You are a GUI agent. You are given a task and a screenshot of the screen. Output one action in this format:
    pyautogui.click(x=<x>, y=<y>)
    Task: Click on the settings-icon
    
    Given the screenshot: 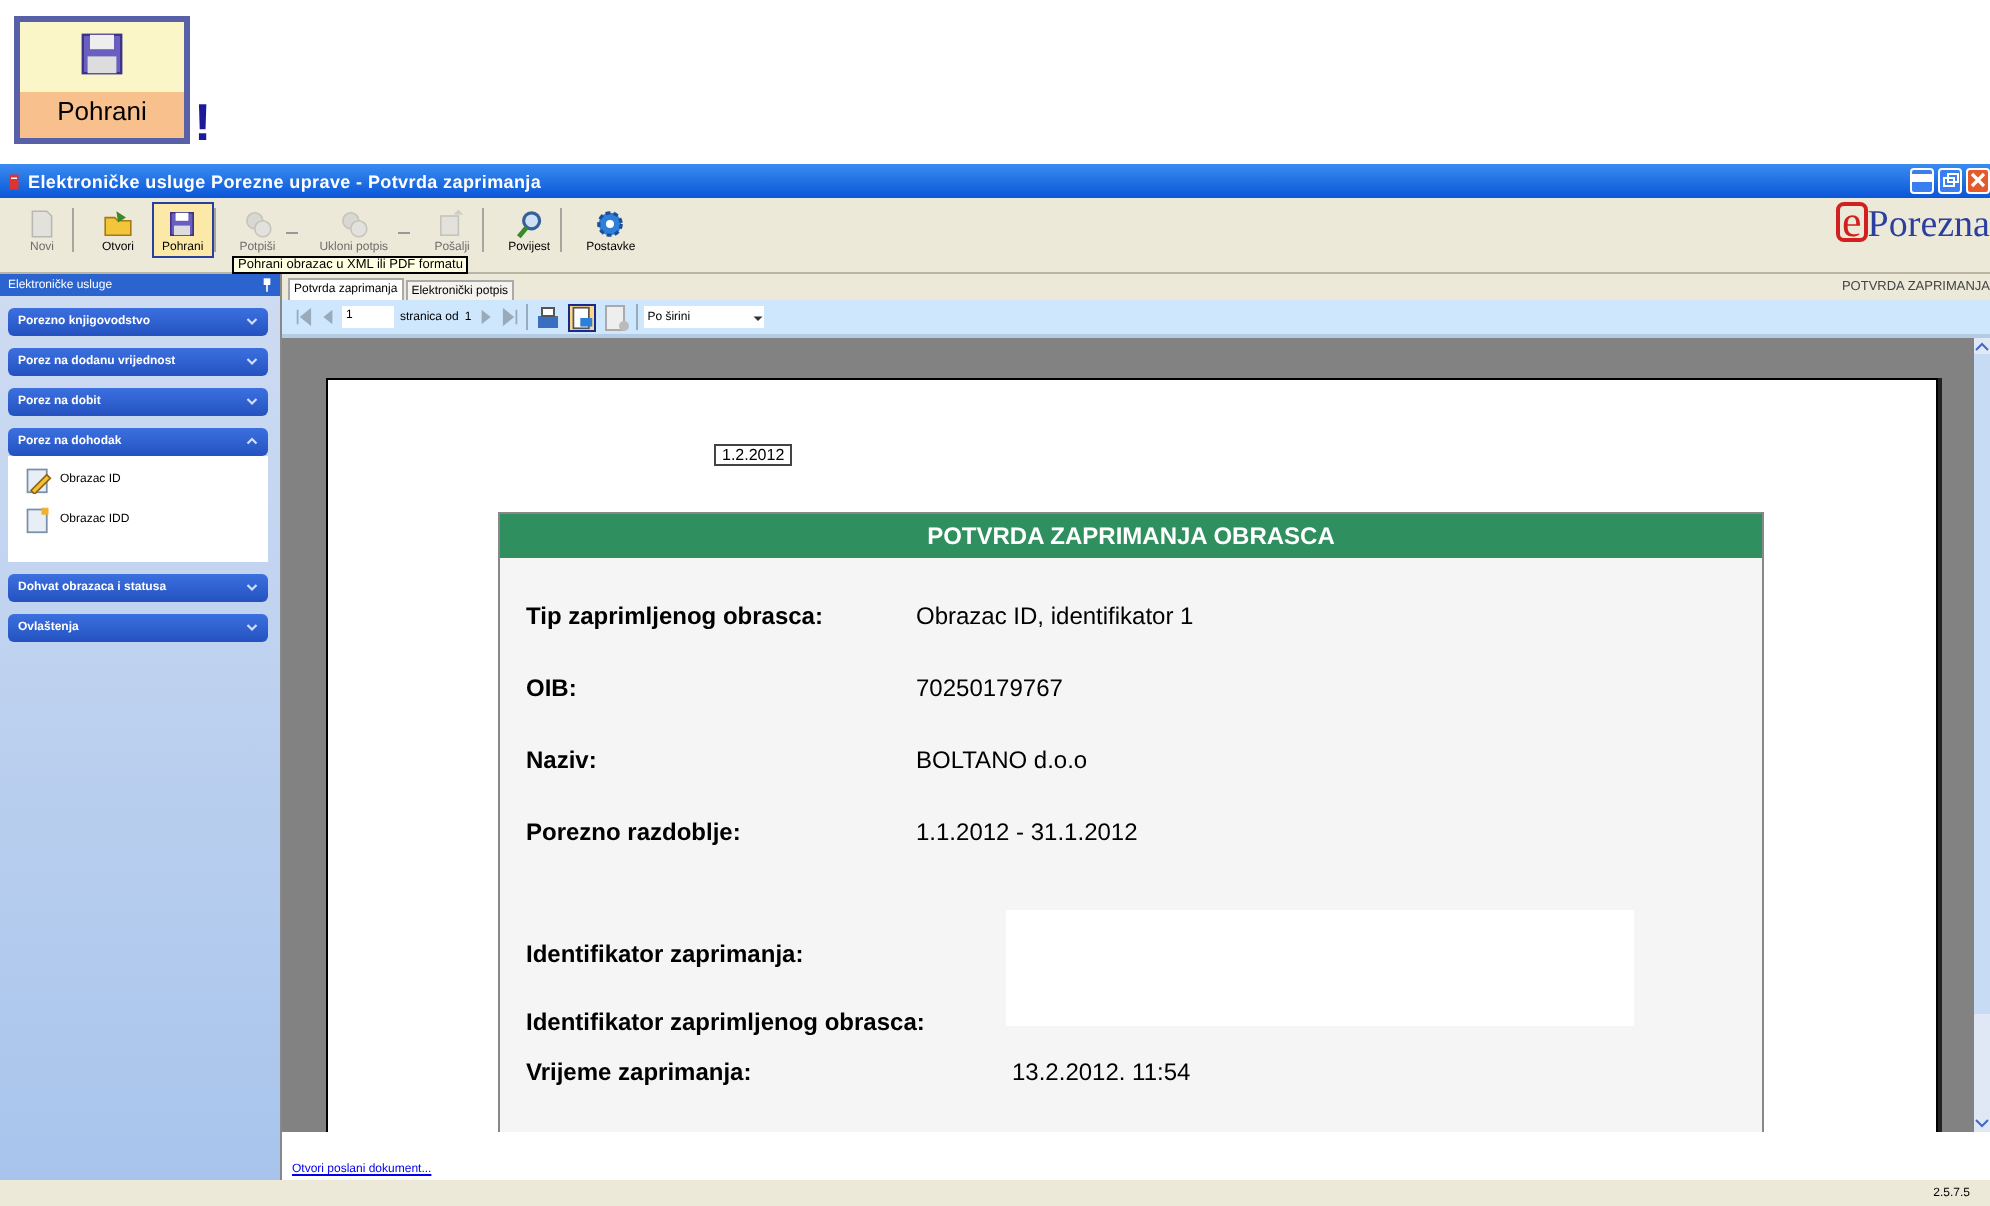 What is the action you would take?
    pyautogui.click(x=610, y=223)
    